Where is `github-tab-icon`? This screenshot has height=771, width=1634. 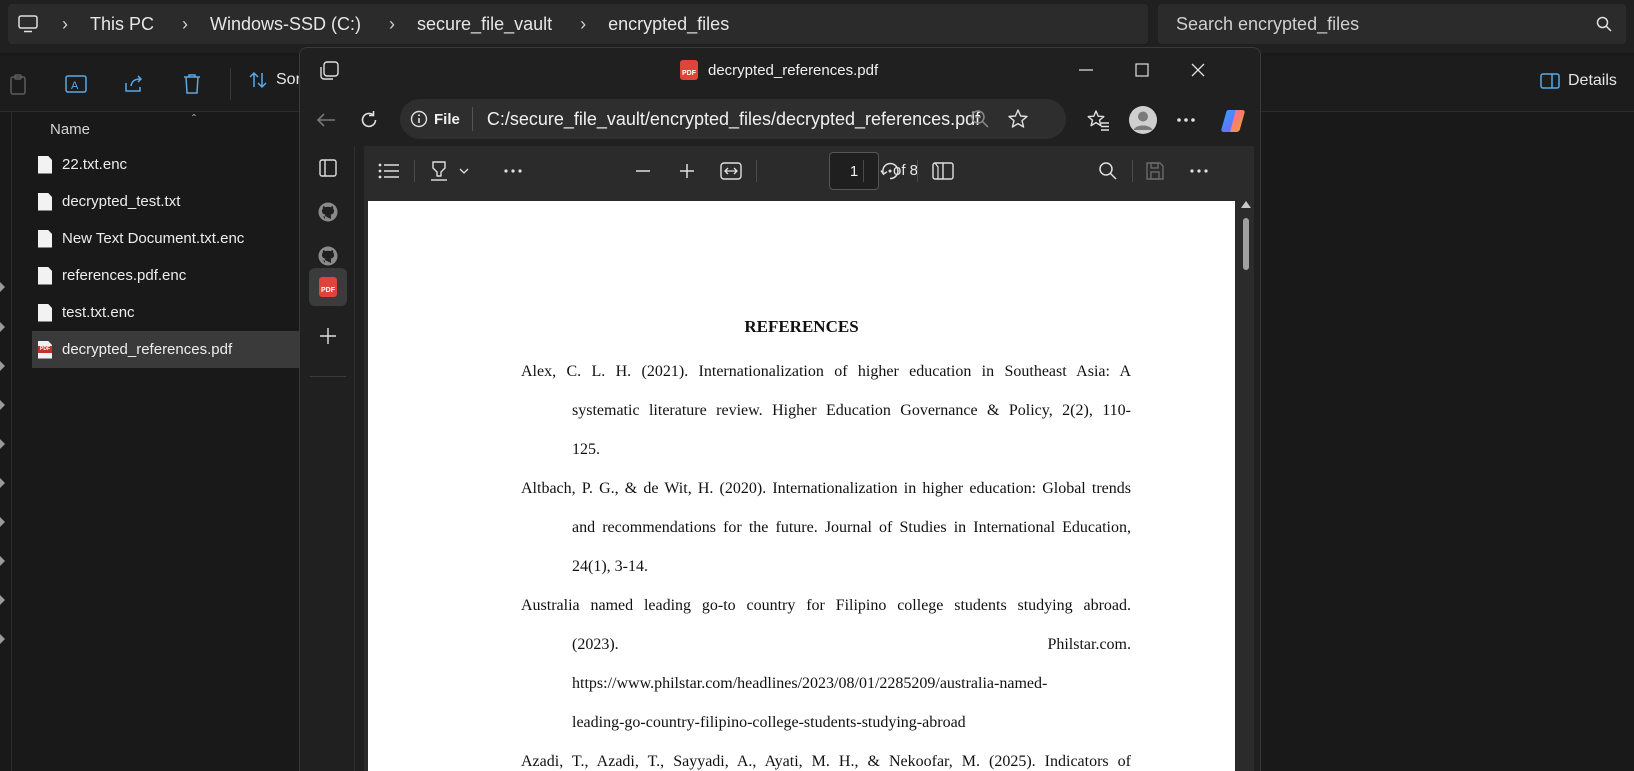
github-tab-icon is located at coordinates (328, 212).